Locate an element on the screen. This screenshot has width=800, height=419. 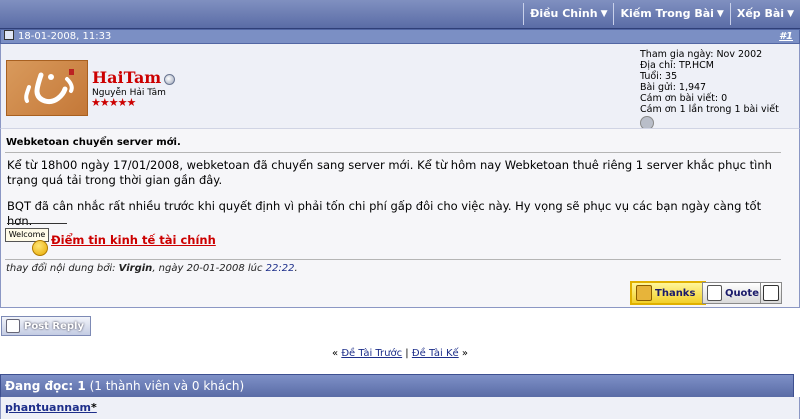
edit-note-suffix: . is located at coordinates (296, 268).